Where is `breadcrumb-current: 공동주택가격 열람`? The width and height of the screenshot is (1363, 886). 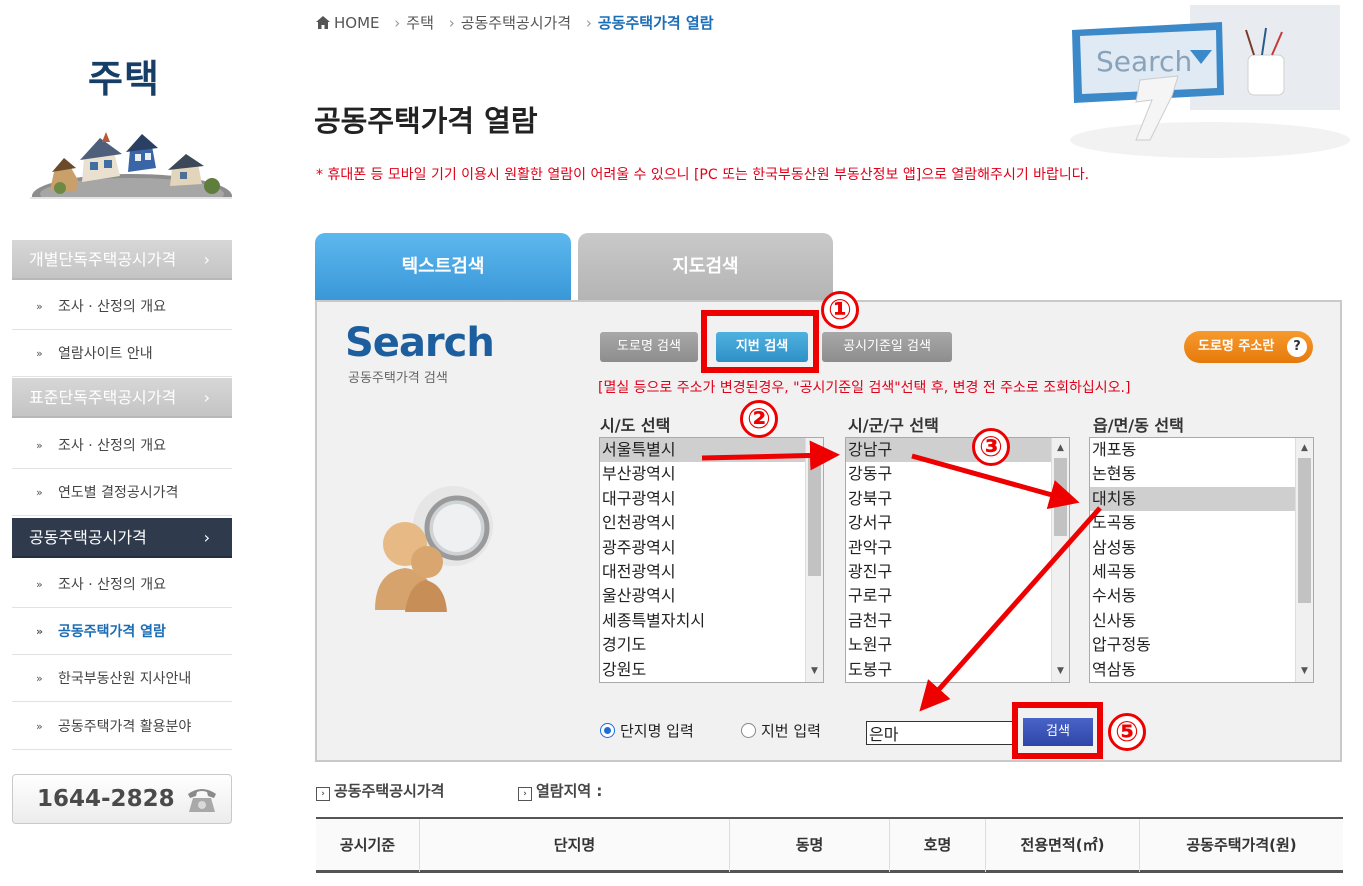
breadcrumb-current: 공동주택가격 열람 is located at coordinates (655, 23).